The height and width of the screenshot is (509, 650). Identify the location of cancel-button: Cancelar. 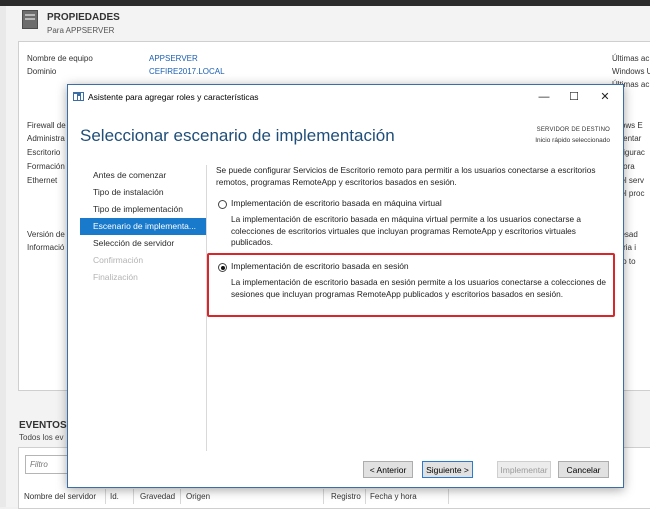
(583, 469).